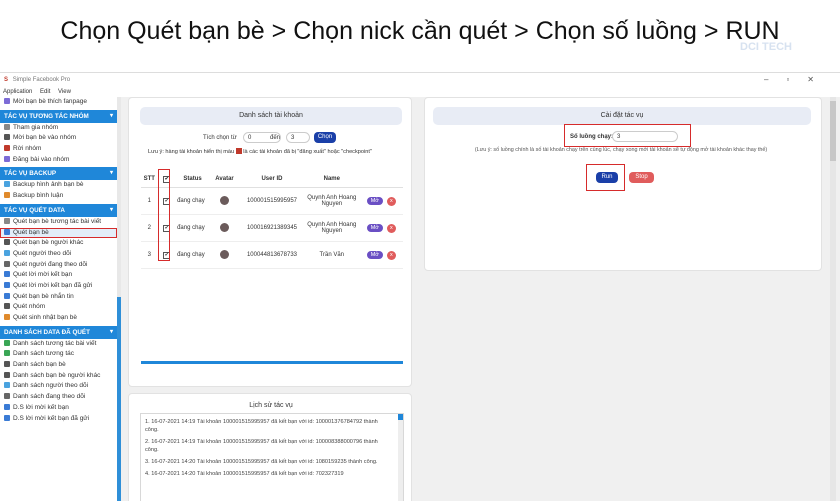 The height and width of the screenshot is (501, 840). Describe the element at coordinates (45, 138) in the screenshot. I see `sidebar-item-label: Mời bạn bè vào nhóm` at that location.